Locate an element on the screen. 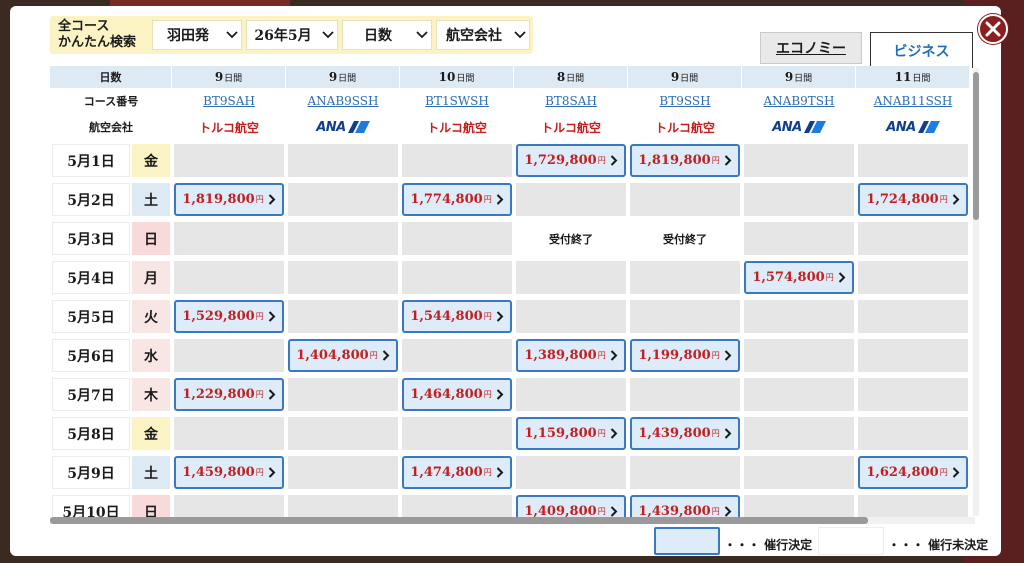 Image resolution: width=1024 pixels, height=563 pixels. vertical-scroll-thumb is located at coordinates (976, 146).